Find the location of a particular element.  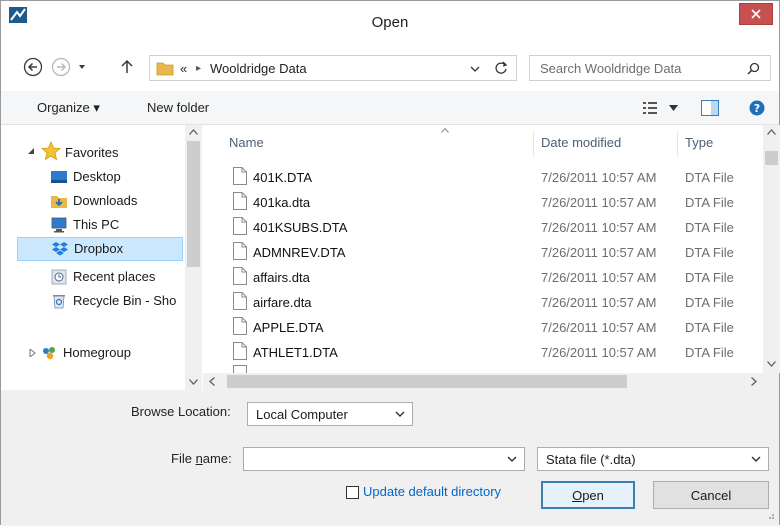

address-bar: « ▸ Wooldridge Data is located at coordinates (333, 68).